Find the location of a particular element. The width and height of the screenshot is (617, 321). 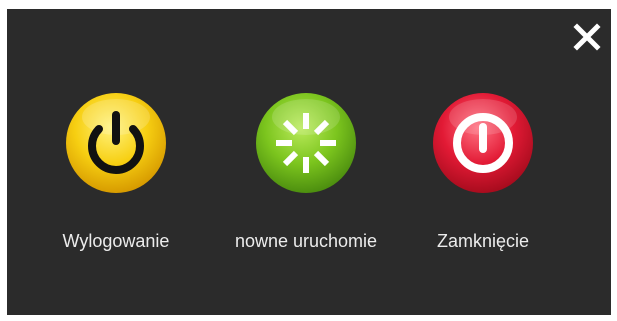

power-icon is located at coordinates (116, 143).